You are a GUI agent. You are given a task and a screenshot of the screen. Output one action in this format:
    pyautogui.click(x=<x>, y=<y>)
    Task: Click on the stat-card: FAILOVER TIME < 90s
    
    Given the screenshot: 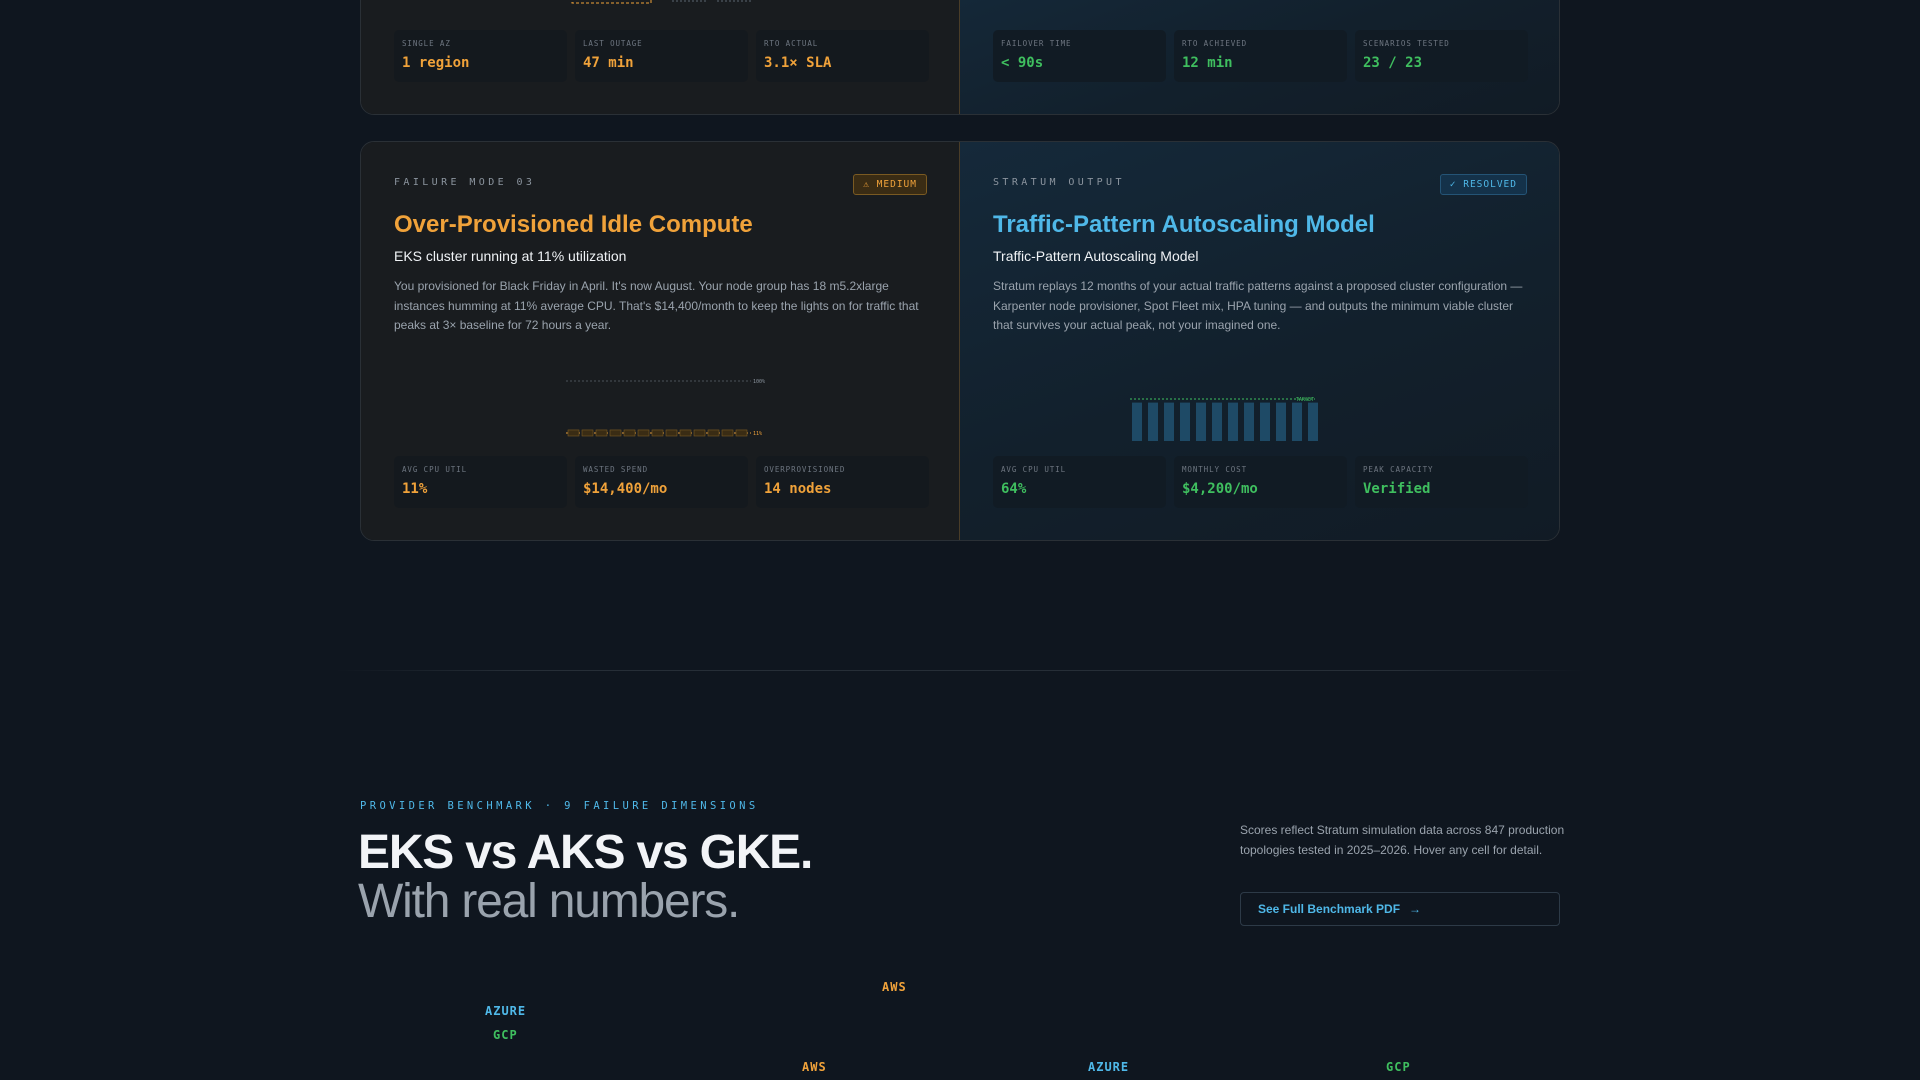 What is the action you would take?
    pyautogui.click(x=1079, y=56)
    